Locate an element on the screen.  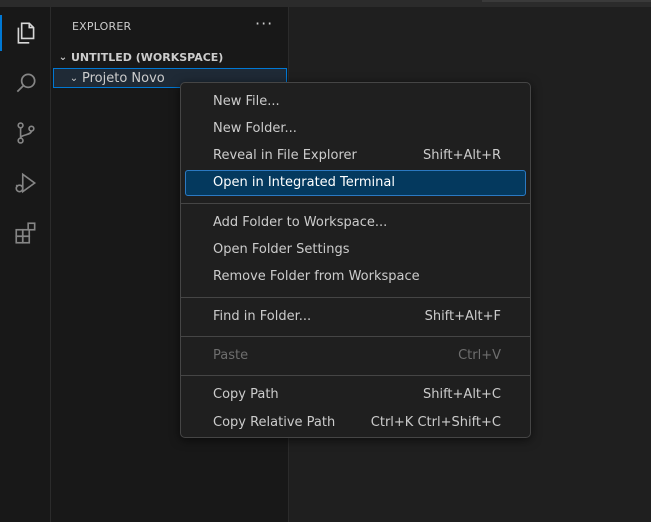
search-icon is located at coordinates (26, 83).